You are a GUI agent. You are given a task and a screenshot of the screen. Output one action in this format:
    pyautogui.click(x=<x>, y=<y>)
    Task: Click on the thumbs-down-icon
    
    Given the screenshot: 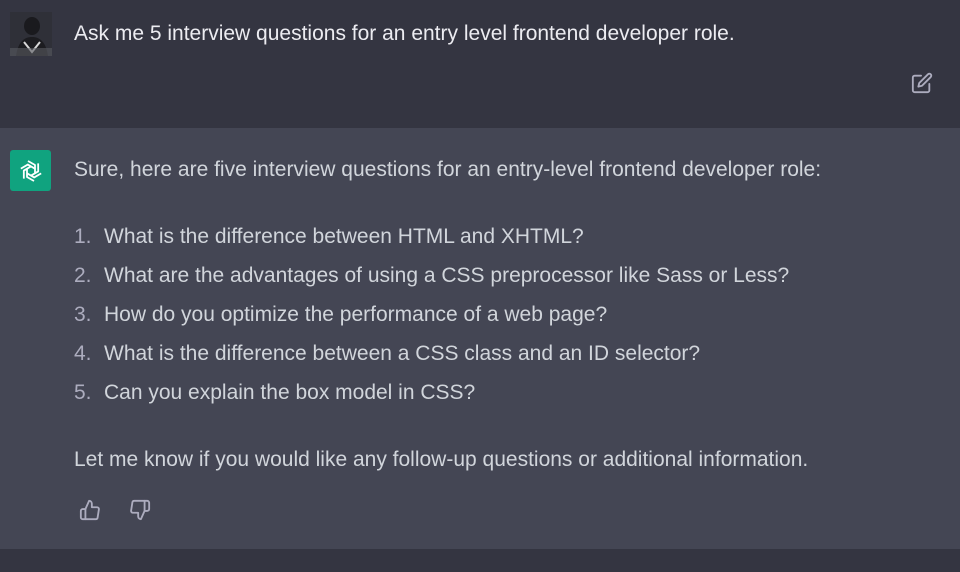 What is the action you would take?
    pyautogui.click(x=140, y=510)
    